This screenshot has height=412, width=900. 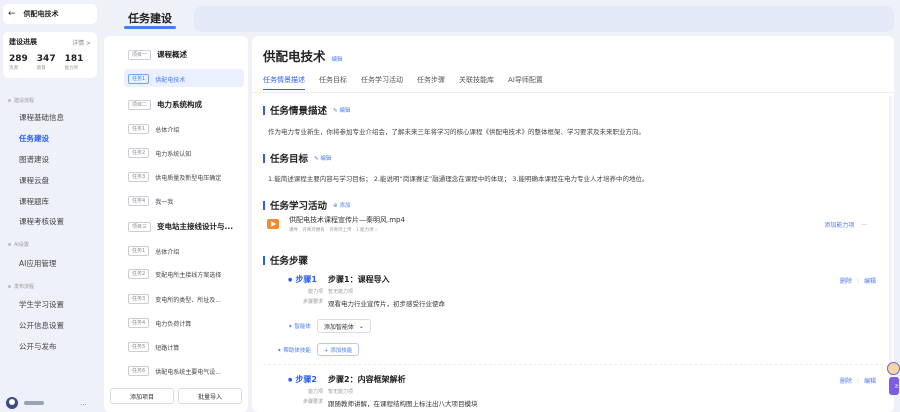 What do you see at coordinates (525, 82) in the screenshot?
I see `tab-ai-tutor: AI导师配置` at bounding box center [525, 82].